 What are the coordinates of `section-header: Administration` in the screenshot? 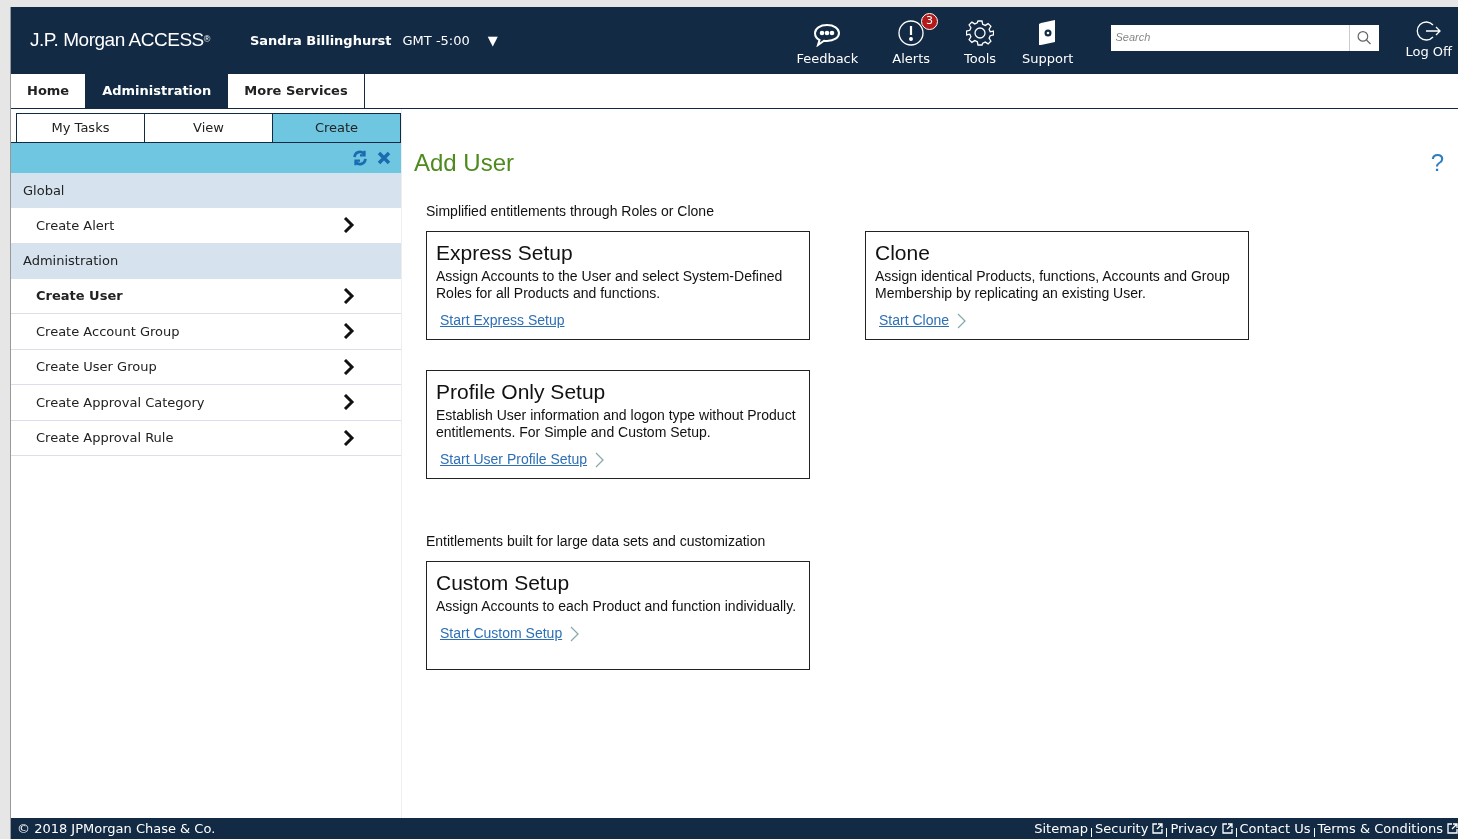 It's located at (206, 261).